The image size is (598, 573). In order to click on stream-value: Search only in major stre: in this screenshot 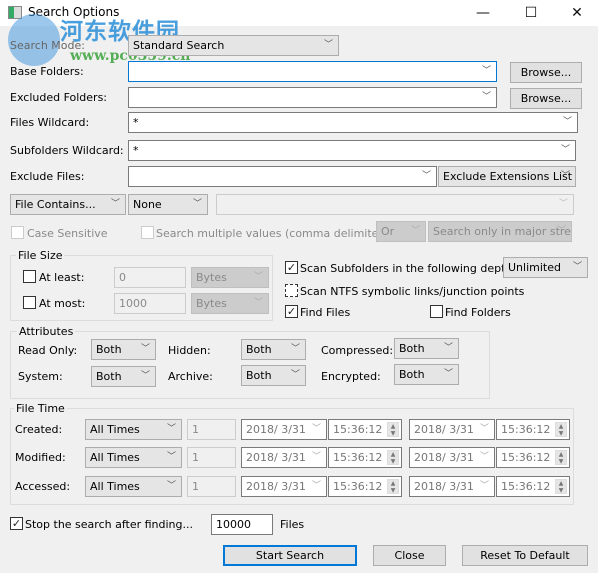, I will do `click(502, 231)`.